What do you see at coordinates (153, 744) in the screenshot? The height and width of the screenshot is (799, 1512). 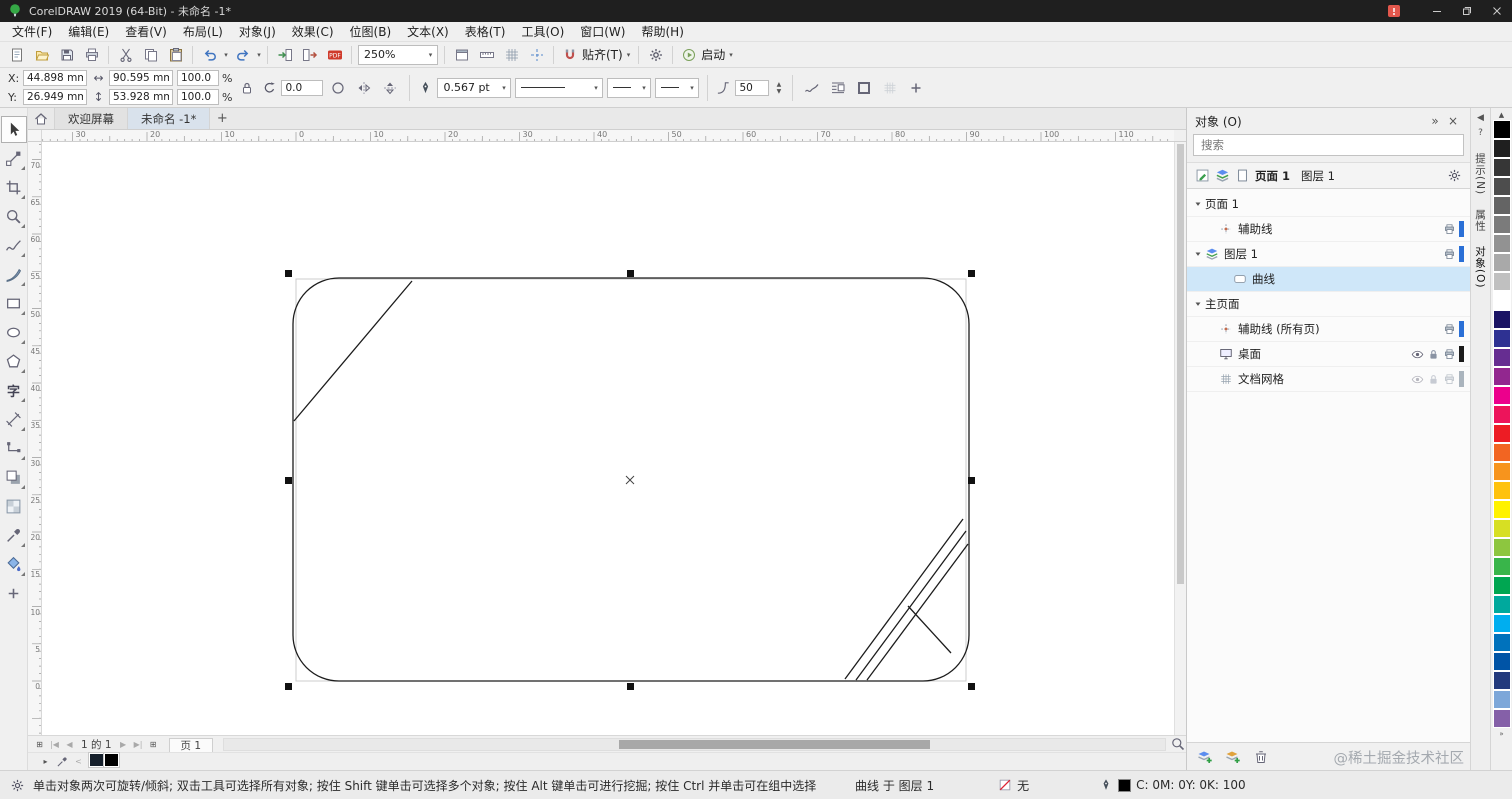 I see `add-page-end-button: ⊞` at bounding box center [153, 744].